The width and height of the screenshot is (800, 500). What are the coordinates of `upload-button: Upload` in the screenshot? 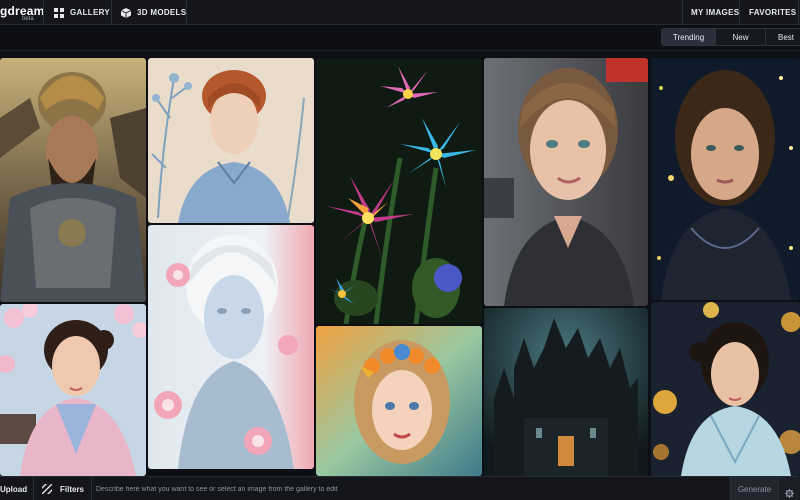 It's located at (17, 488).